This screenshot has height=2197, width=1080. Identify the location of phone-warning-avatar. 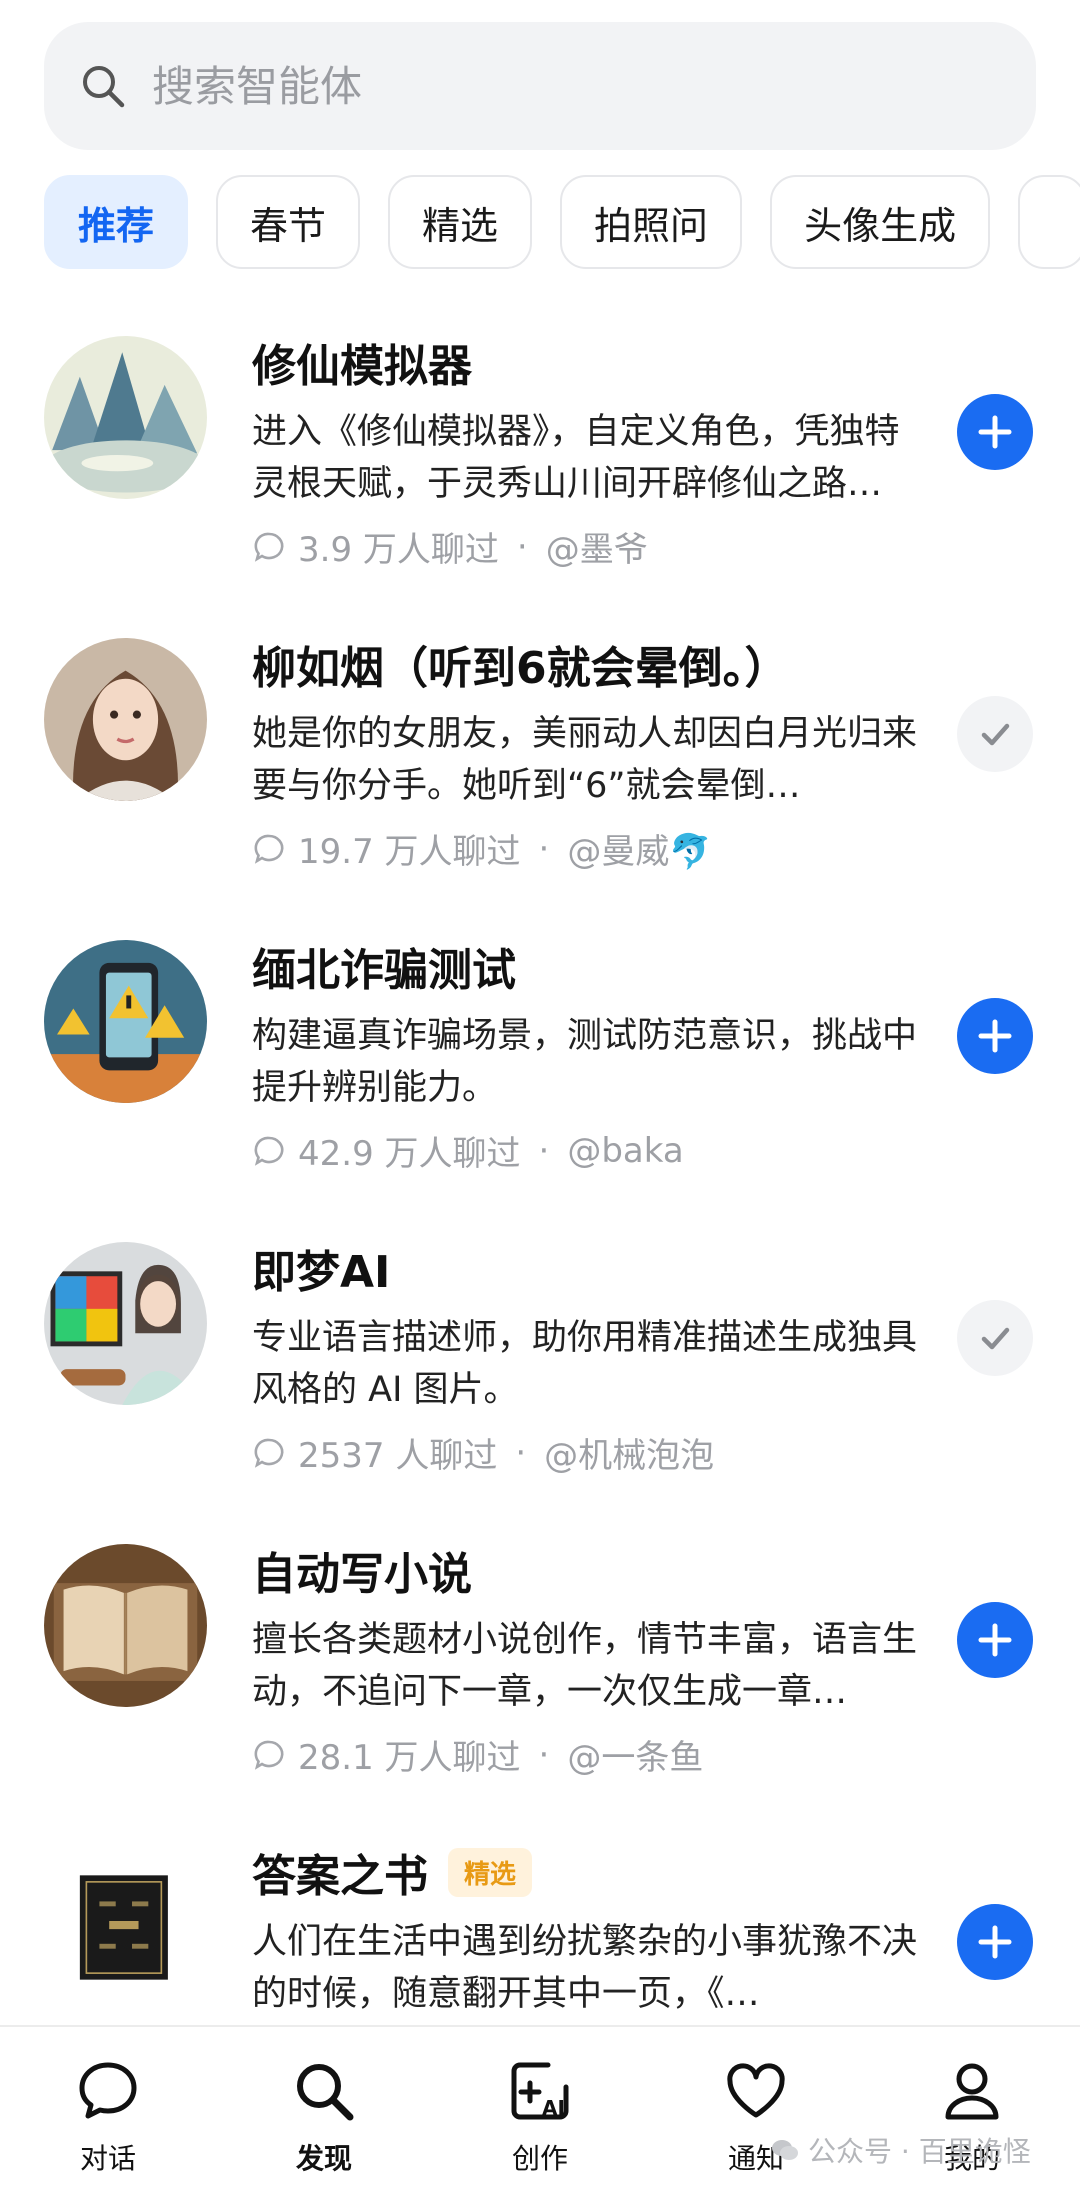
(125, 1021).